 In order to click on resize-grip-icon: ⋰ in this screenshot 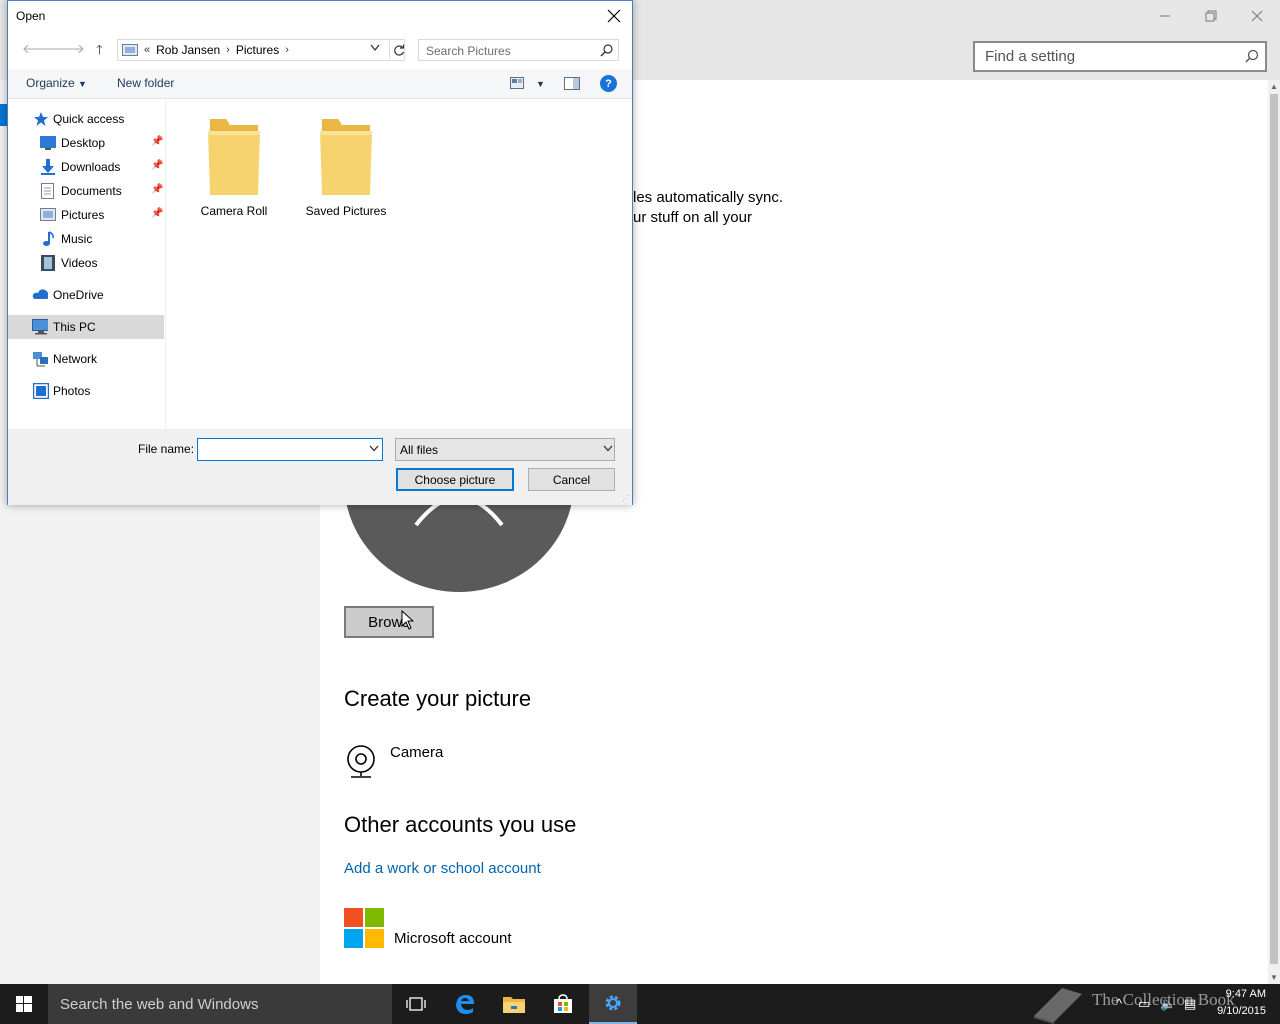, I will do `click(626, 498)`.